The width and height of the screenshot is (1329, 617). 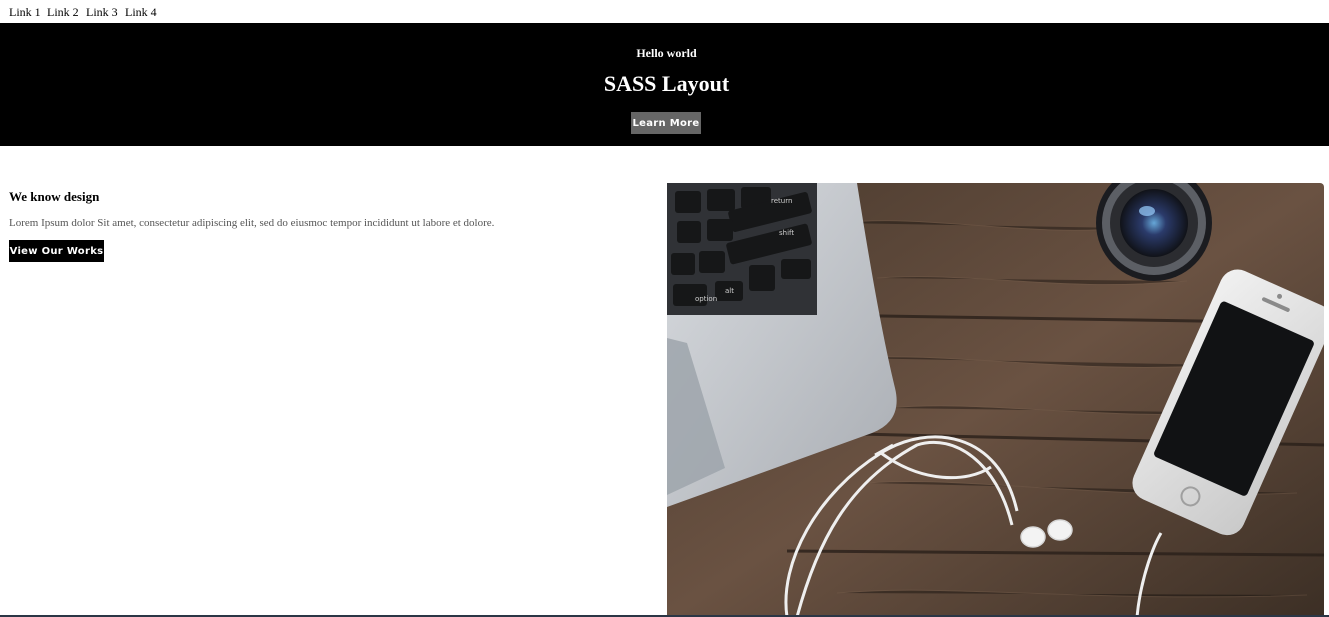 What do you see at coordinates (141, 12) in the screenshot?
I see `nav-link-4: Link 4` at bounding box center [141, 12].